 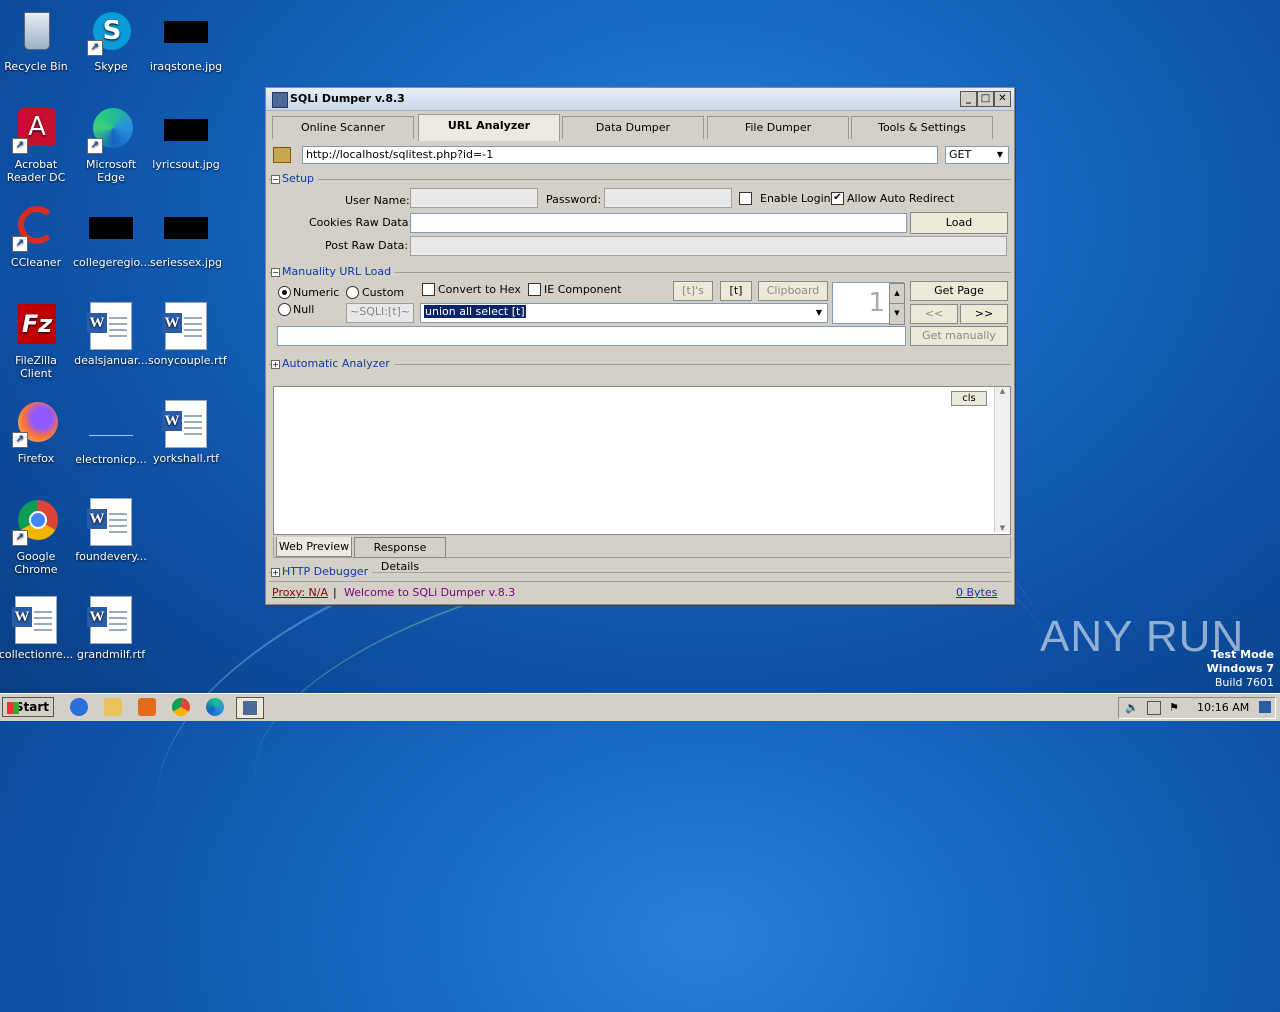 I want to click on prev-button: <<, so click(x=934, y=314).